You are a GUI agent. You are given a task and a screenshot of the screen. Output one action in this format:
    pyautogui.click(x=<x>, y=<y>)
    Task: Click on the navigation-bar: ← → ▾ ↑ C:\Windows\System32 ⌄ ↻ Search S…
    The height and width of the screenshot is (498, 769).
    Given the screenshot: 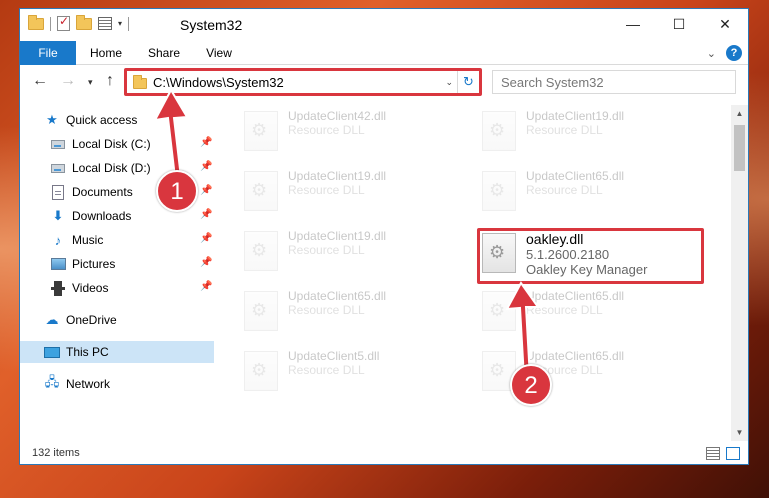 What is the action you would take?
    pyautogui.click(x=384, y=82)
    